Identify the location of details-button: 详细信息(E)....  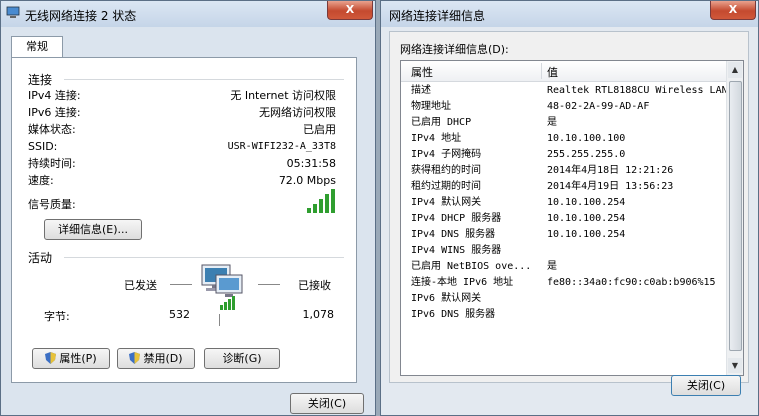
(93, 229).